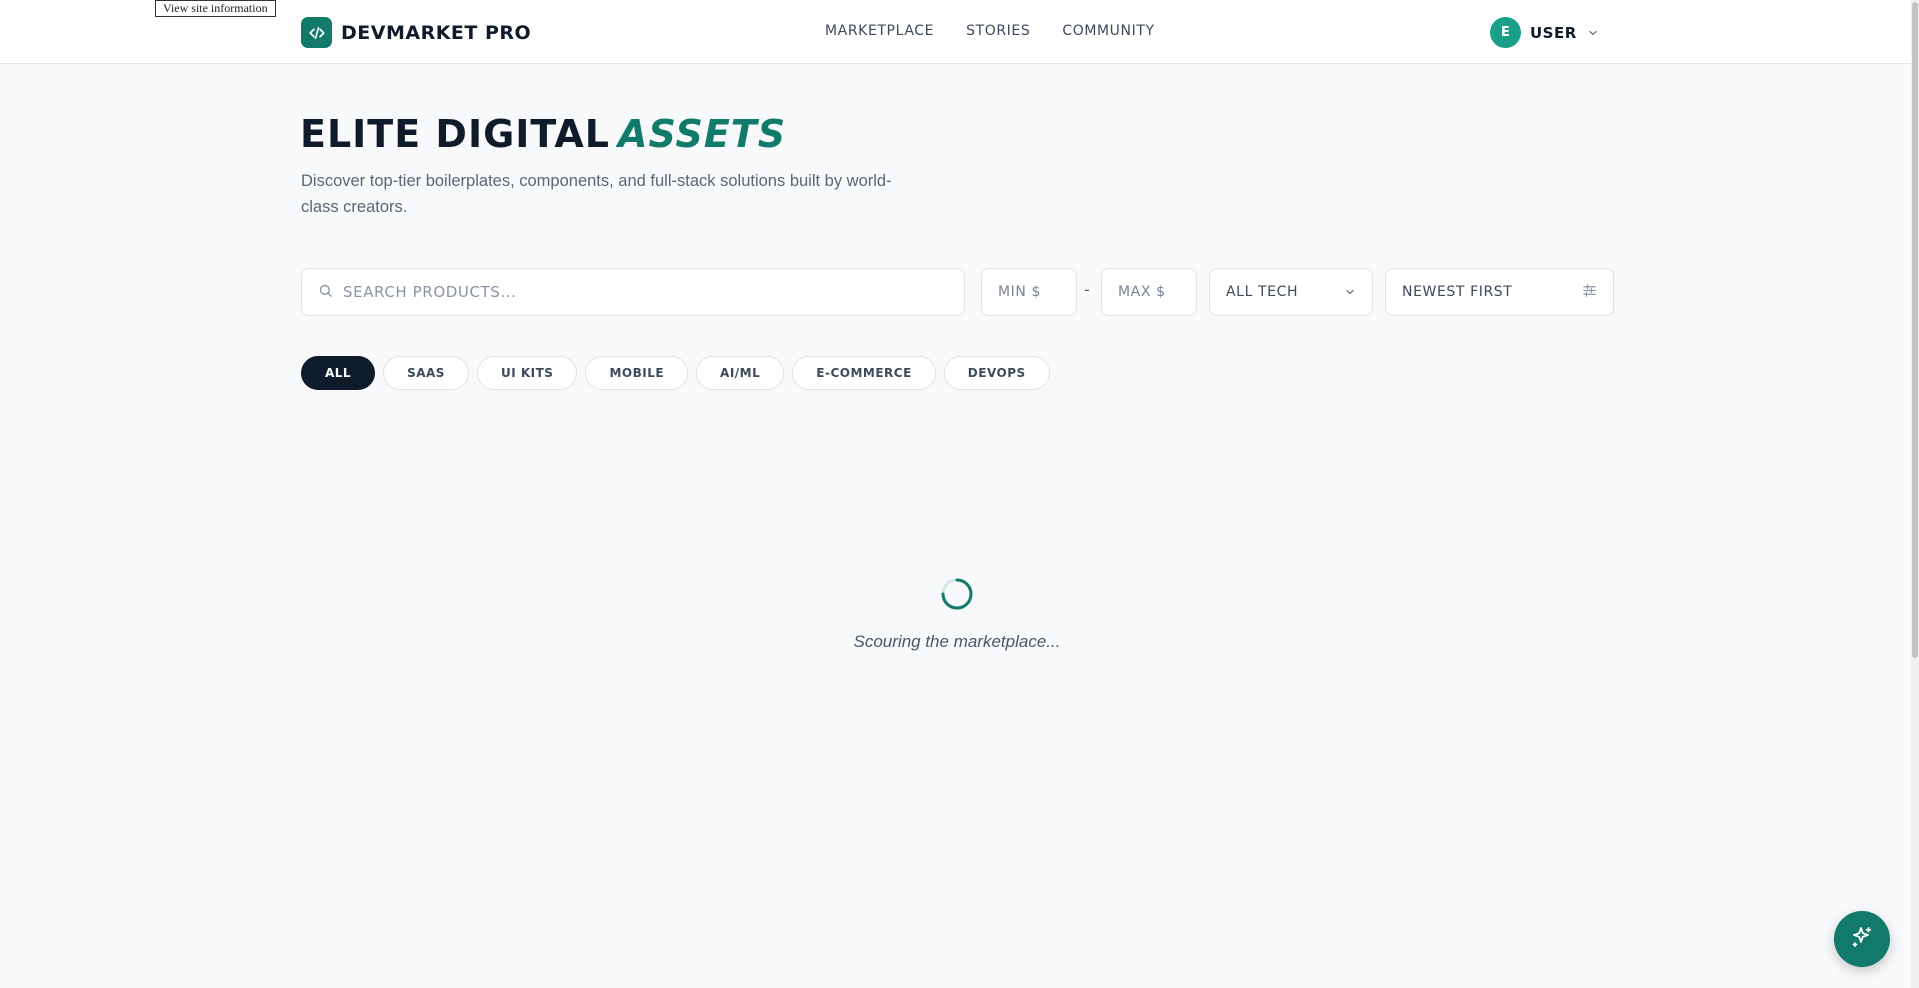  What do you see at coordinates (436, 32) in the screenshot?
I see `brand-name: DEVMARKET PRO` at bounding box center [436, 32].